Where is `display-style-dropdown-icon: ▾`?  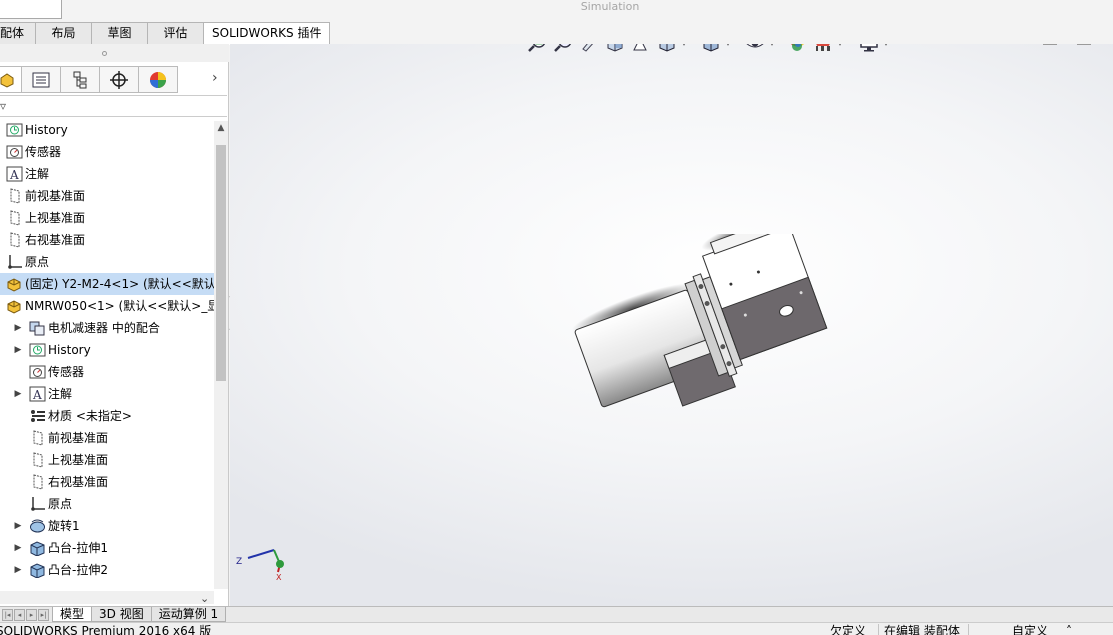
display-style-dropdown-icon: ▾ is located at coordinates (730, 46).